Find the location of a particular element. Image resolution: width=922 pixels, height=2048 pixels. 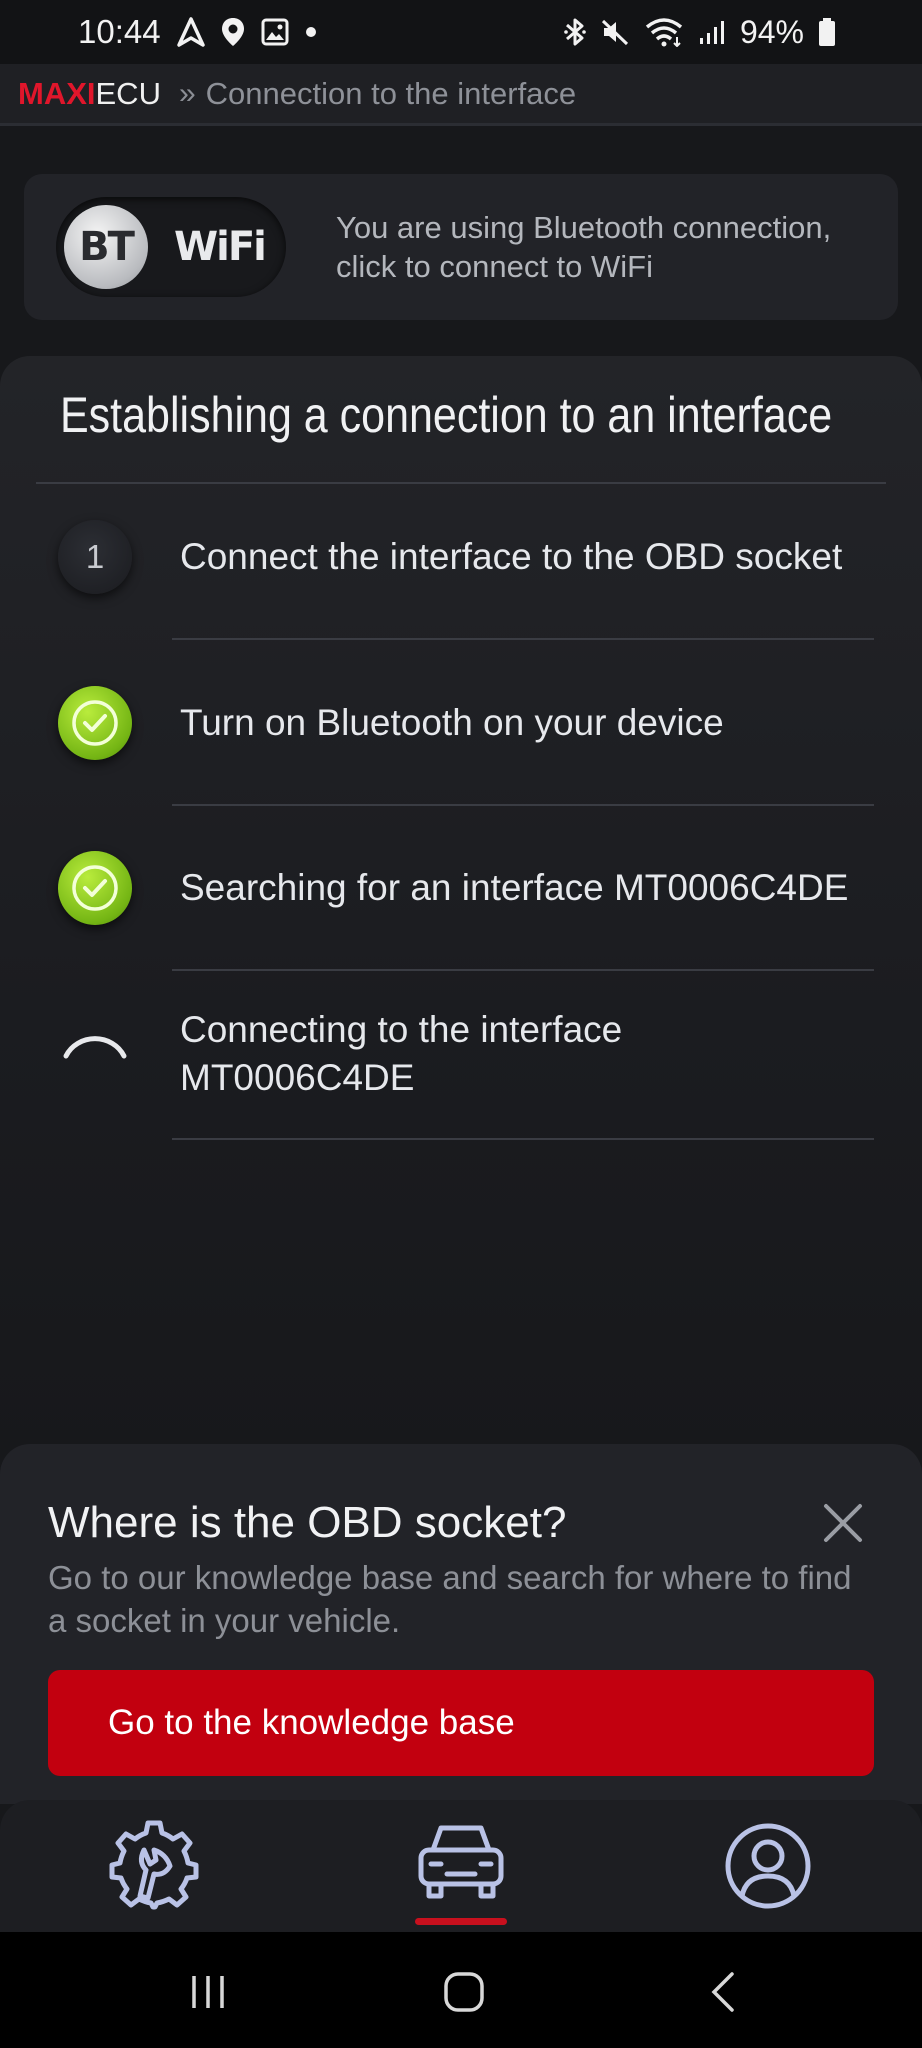

step-label: Connect the interface to the OBD socket is located at coordinates (511, 556).